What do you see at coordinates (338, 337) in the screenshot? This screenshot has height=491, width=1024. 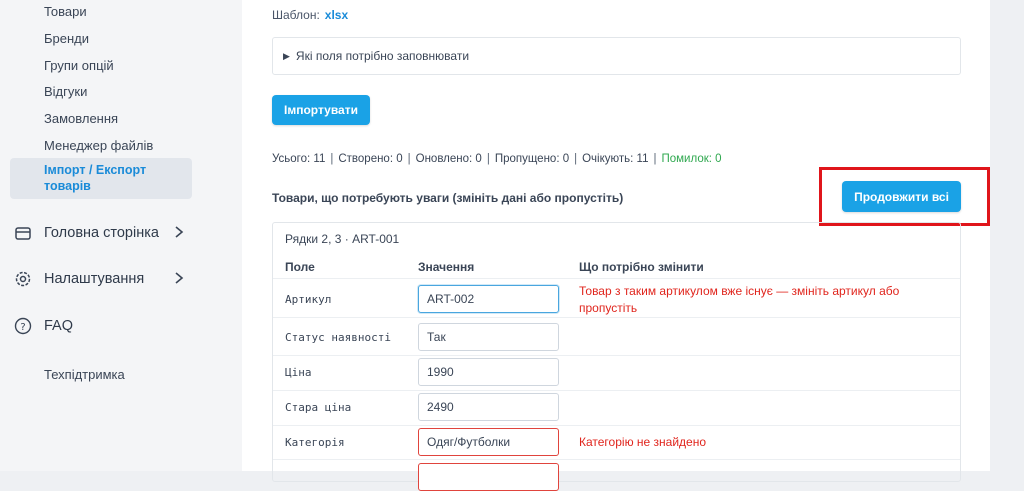 I see `field-label: Статус наявності` at bounding box center [338, 337].